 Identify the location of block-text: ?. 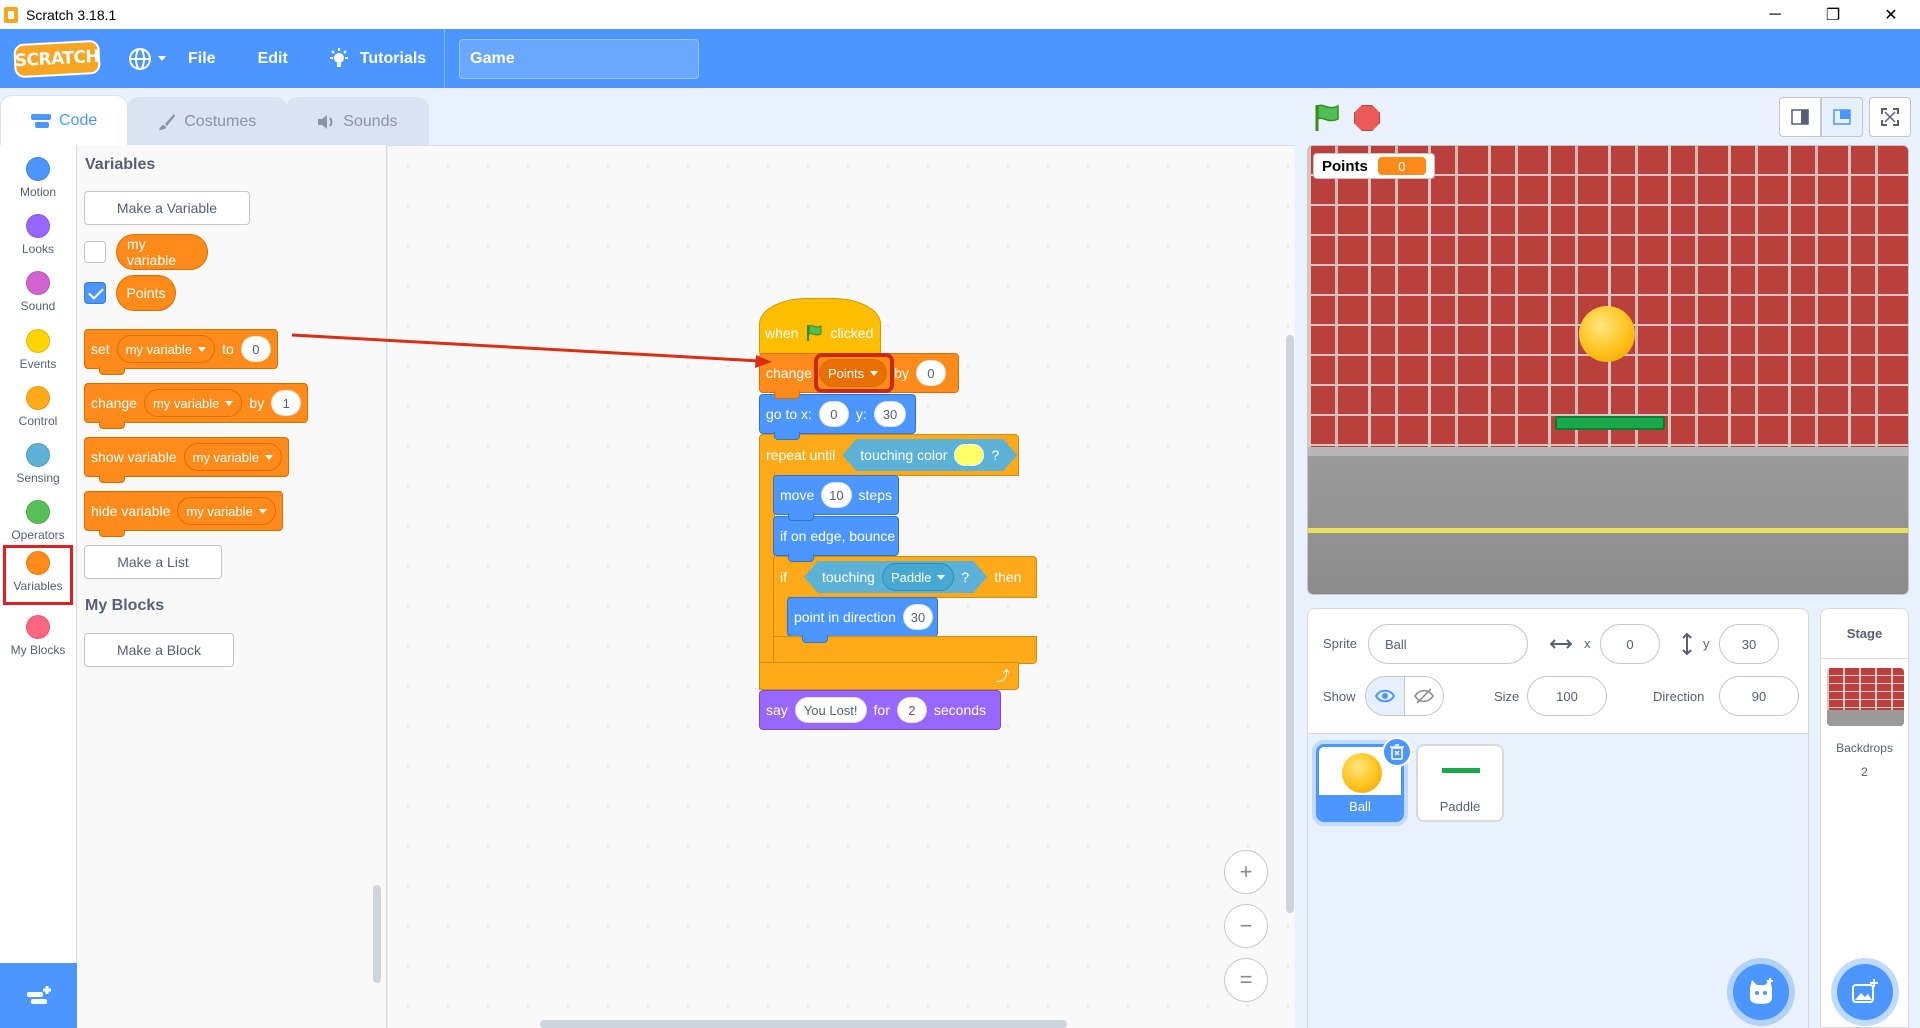
(995, 455).